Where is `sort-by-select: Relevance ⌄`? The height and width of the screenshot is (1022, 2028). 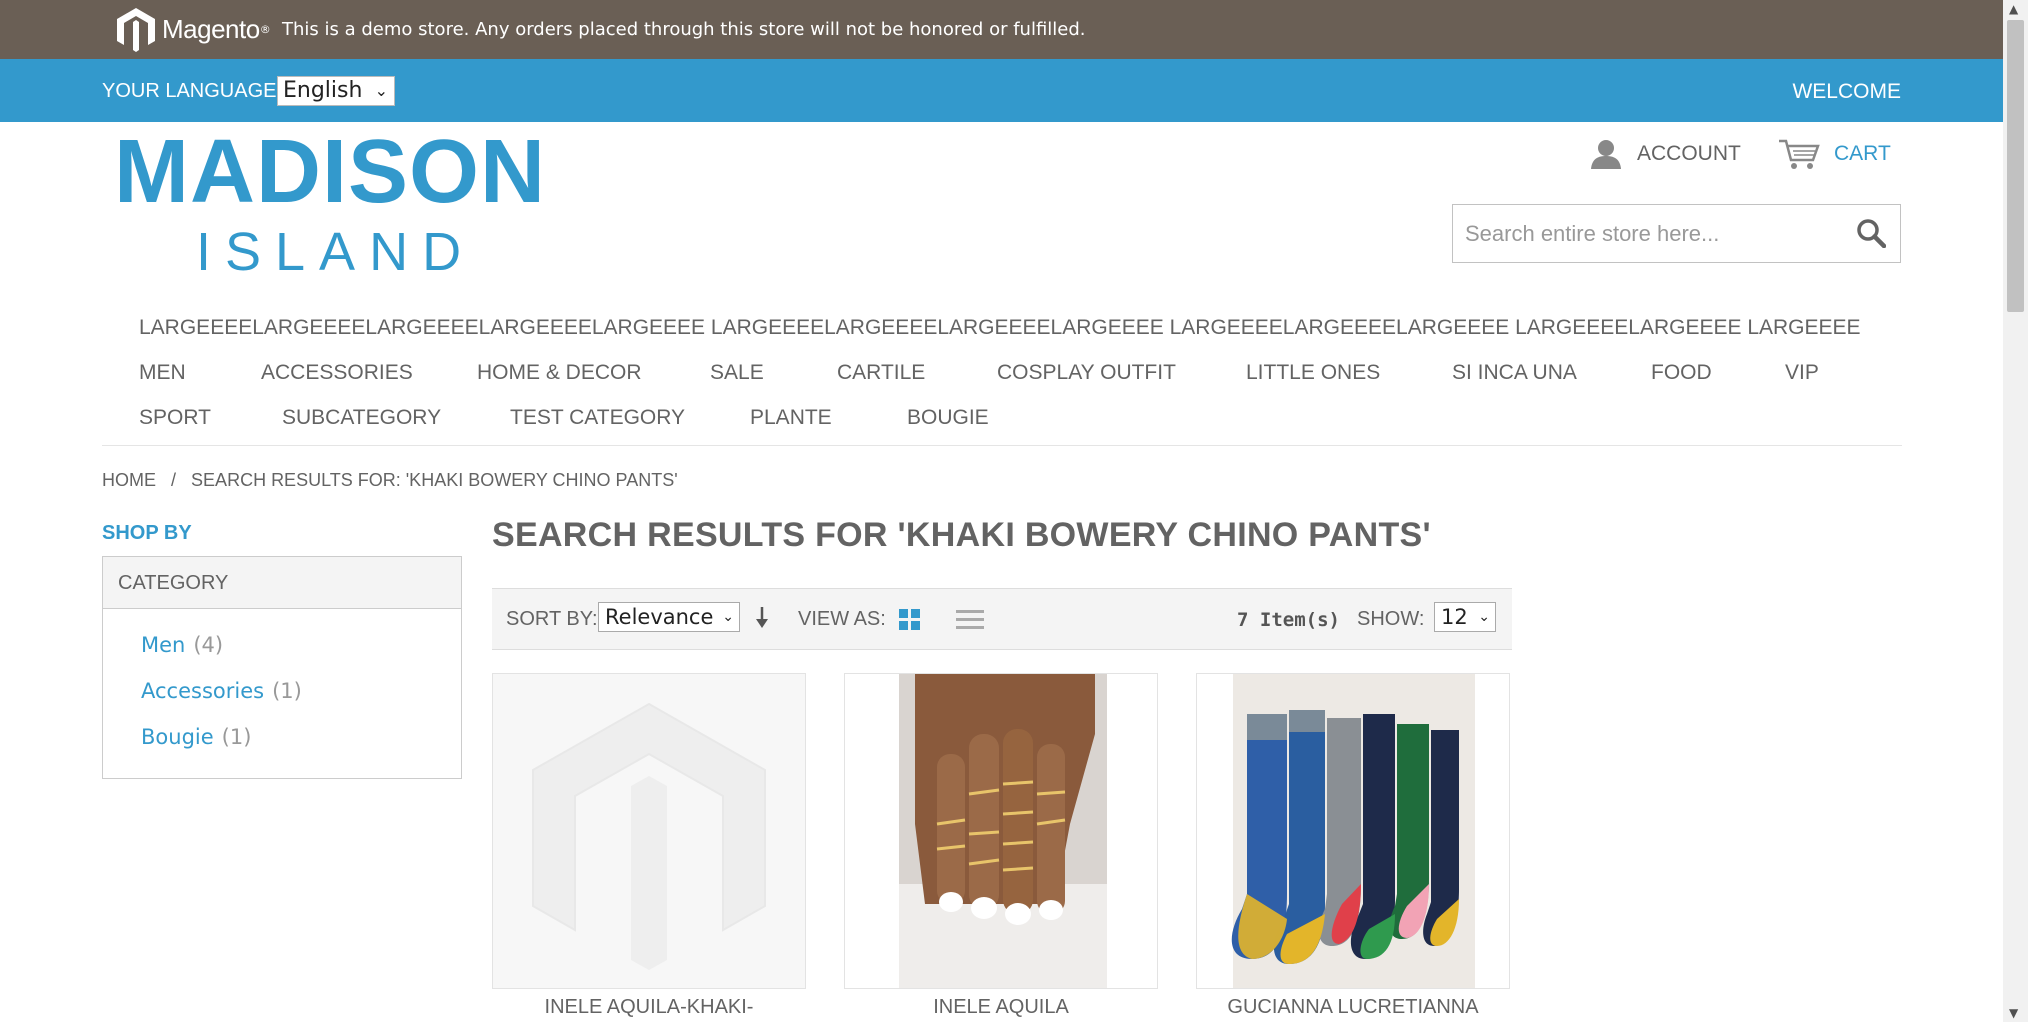
sort-by-select: Relevance ⌄ is located at coordinates (669, 617).